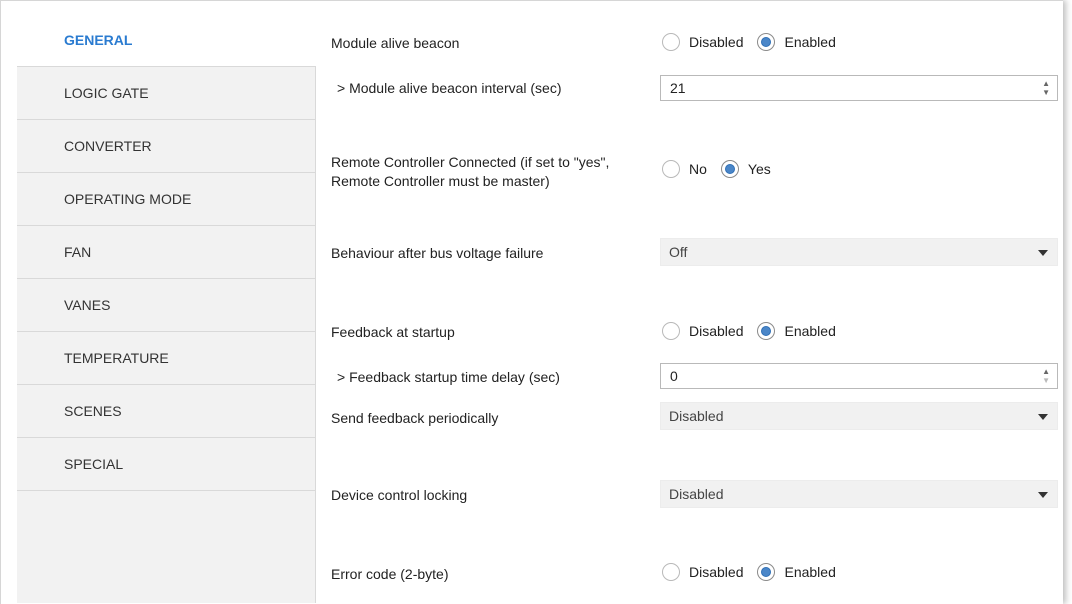 Image resolution: width=1072 pixels, height=604 pixels. Describe the element at coordinates (106, 93) in the screenshot. I see `sidebar-item-label: LOGIC GATE` at that location.